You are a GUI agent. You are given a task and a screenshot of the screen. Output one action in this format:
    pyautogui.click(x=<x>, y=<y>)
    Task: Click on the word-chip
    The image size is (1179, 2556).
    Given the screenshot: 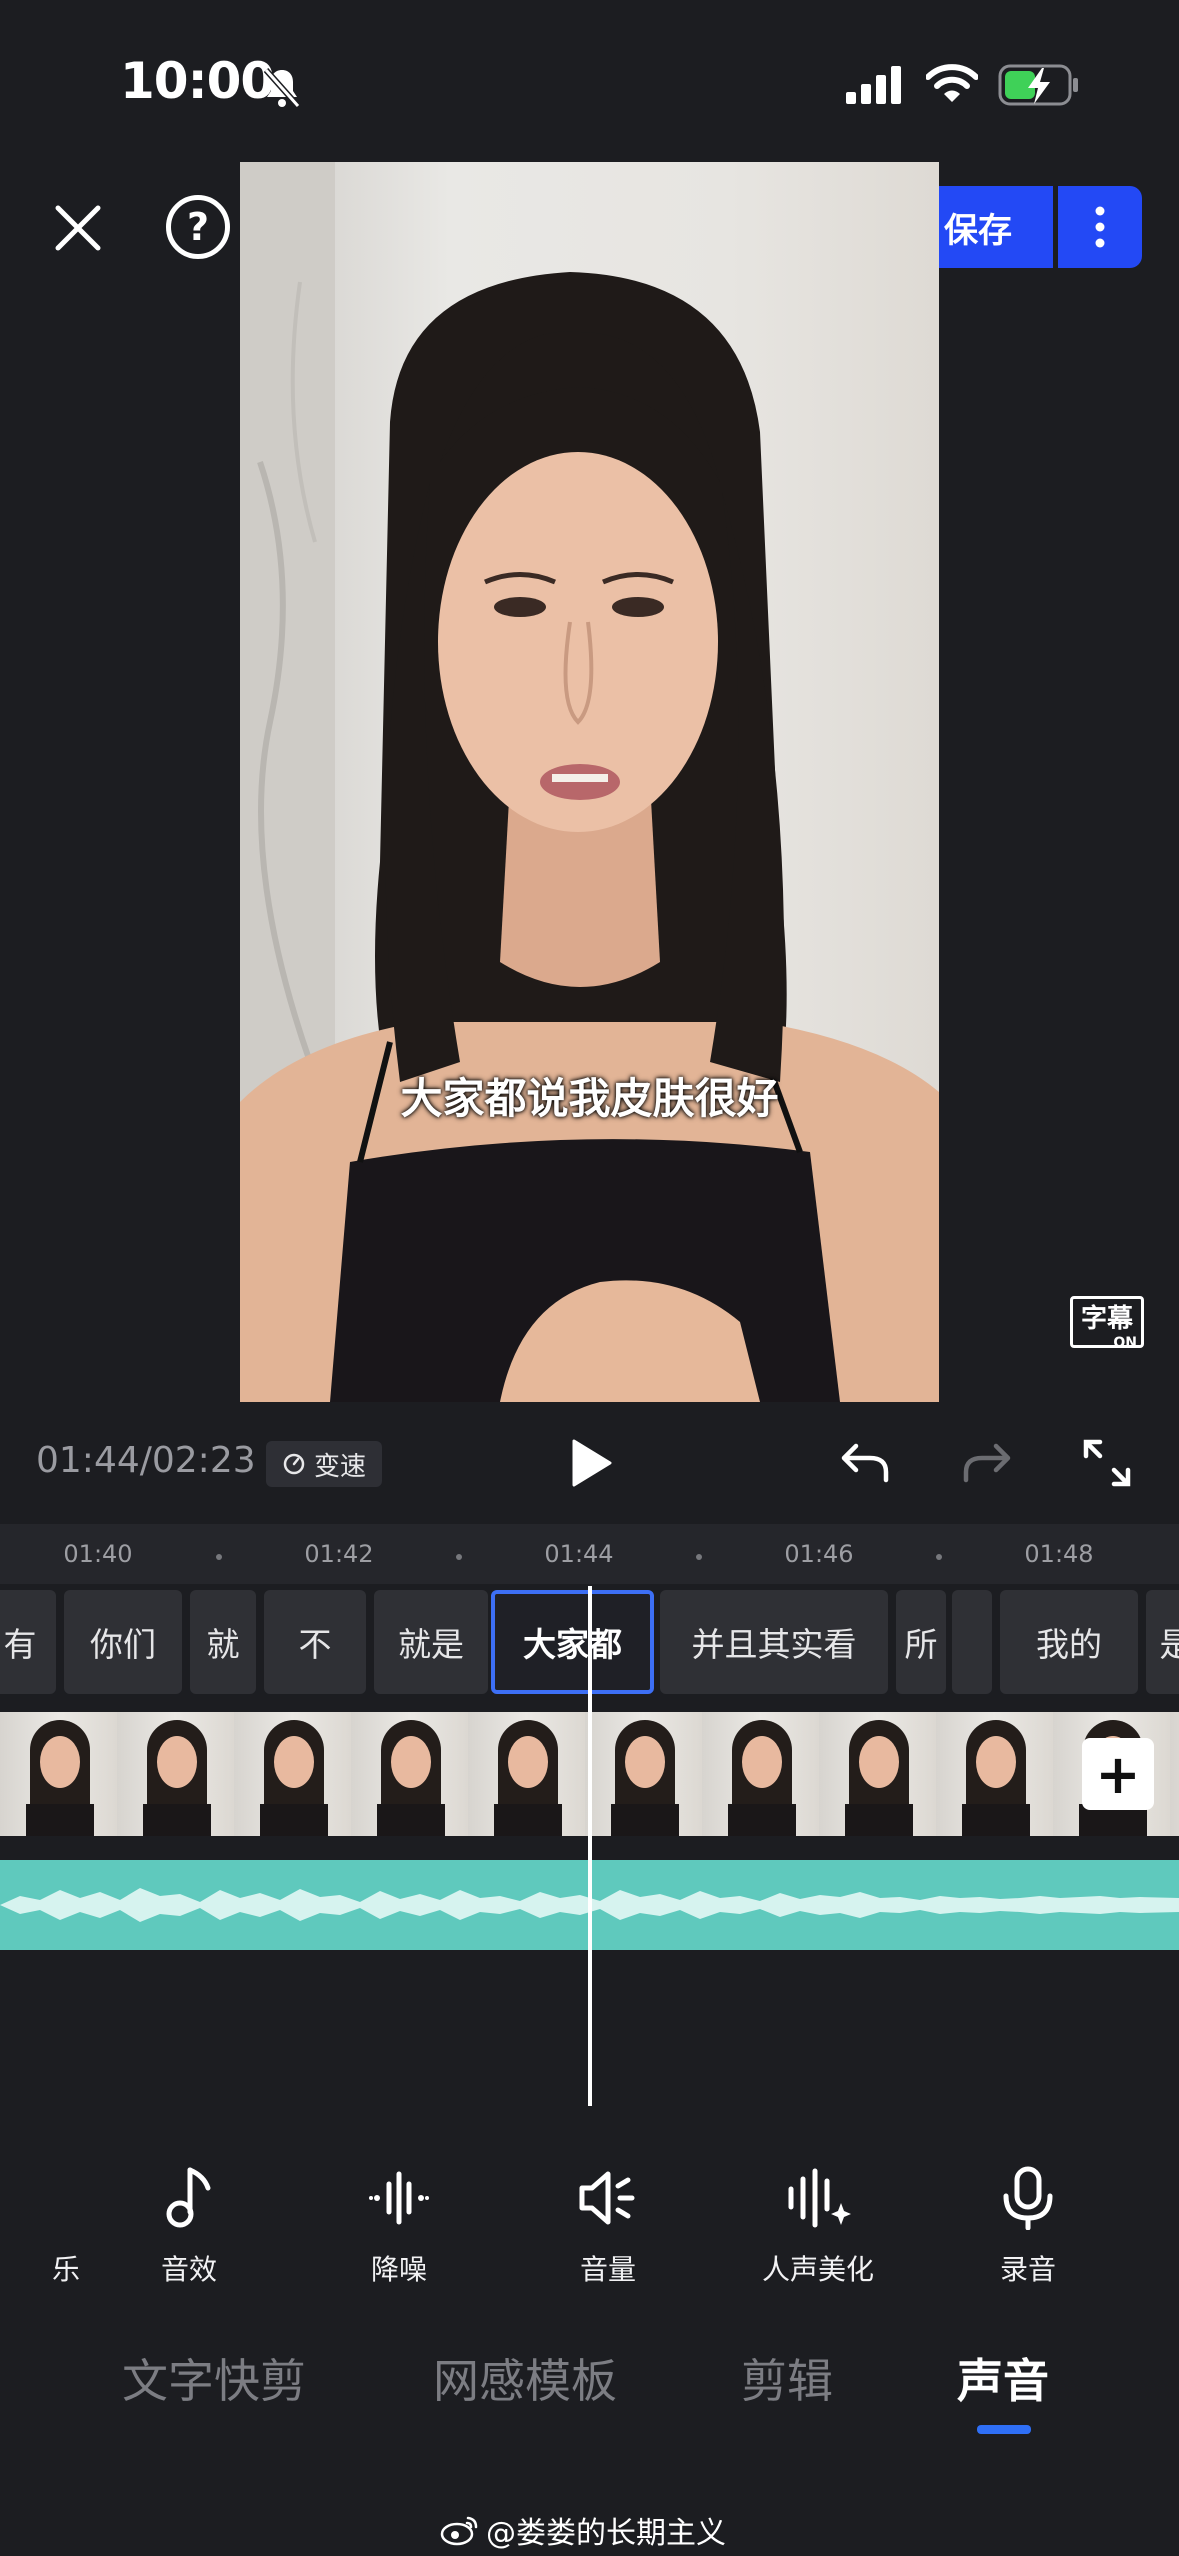 What is the action you would take?
    pyautogui.click(x=972, y=1642)
    